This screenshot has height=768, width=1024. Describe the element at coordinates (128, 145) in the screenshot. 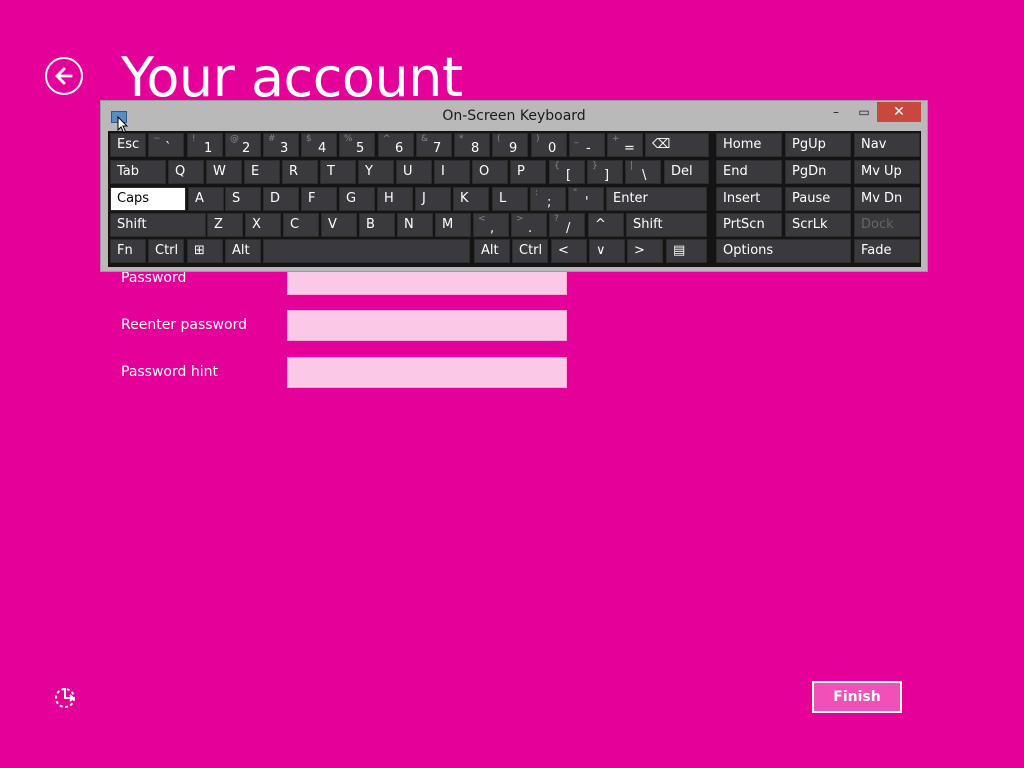

I see `key-esc: Esc` at that location.